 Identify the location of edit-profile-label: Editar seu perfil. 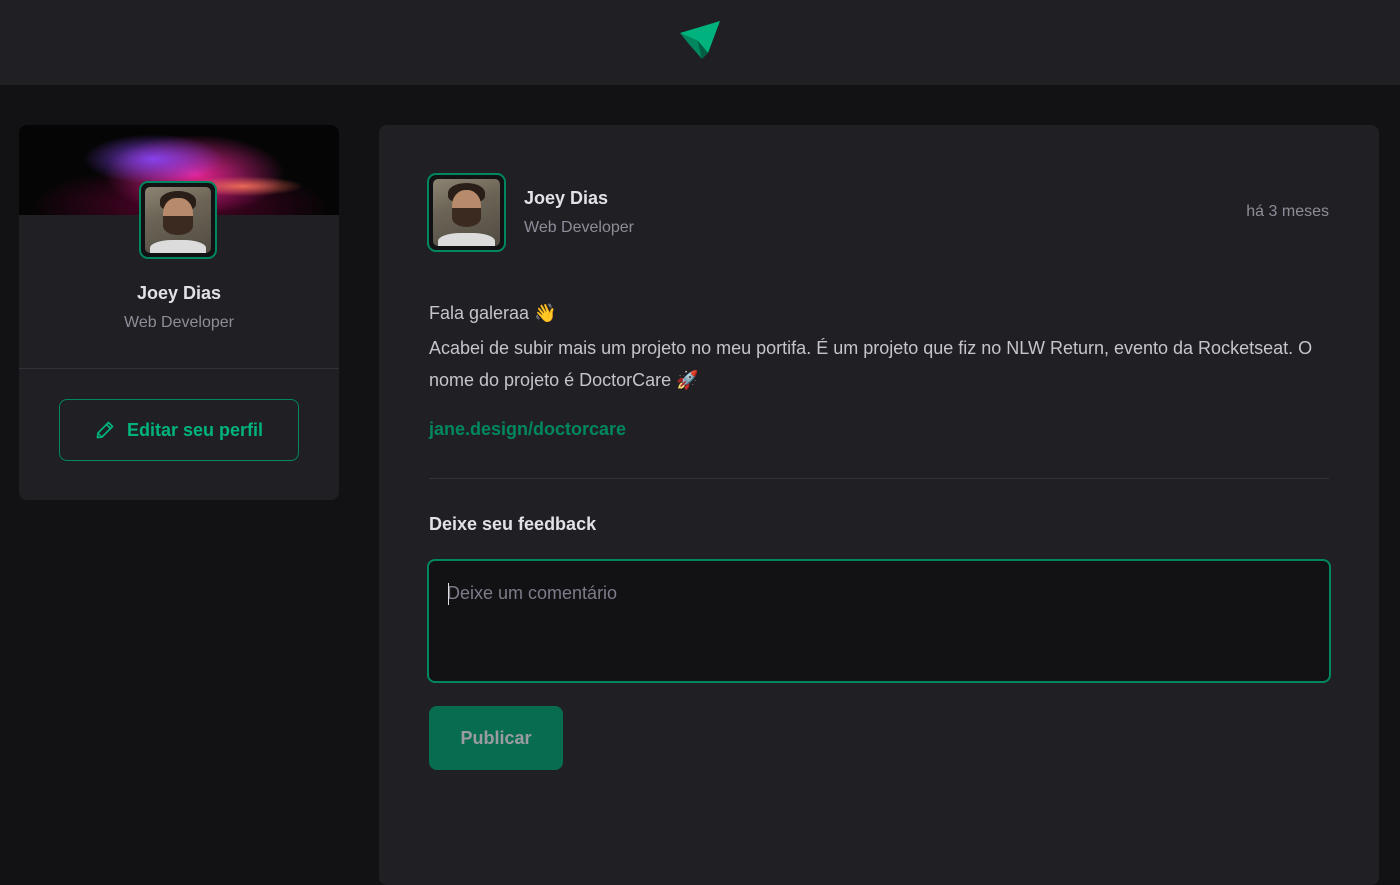
(195, 429).